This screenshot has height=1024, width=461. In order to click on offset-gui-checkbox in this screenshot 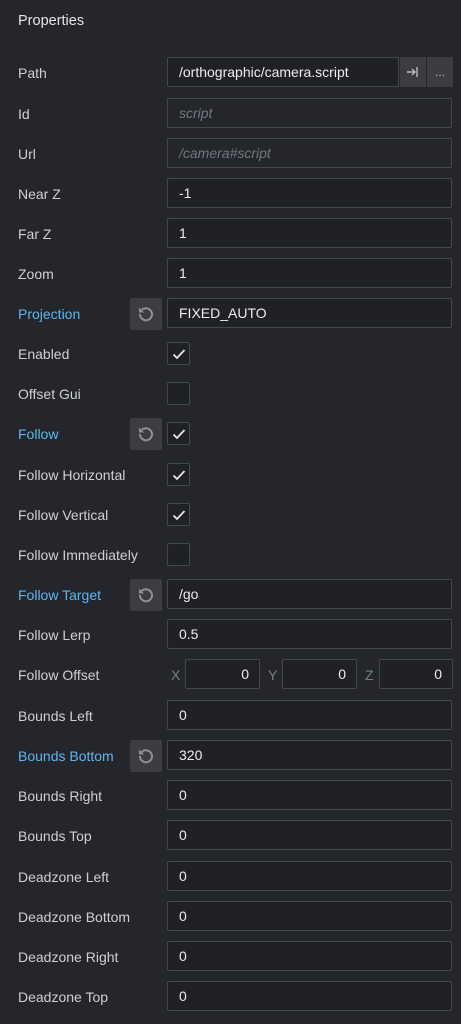, I will do `click(178, 393)`.